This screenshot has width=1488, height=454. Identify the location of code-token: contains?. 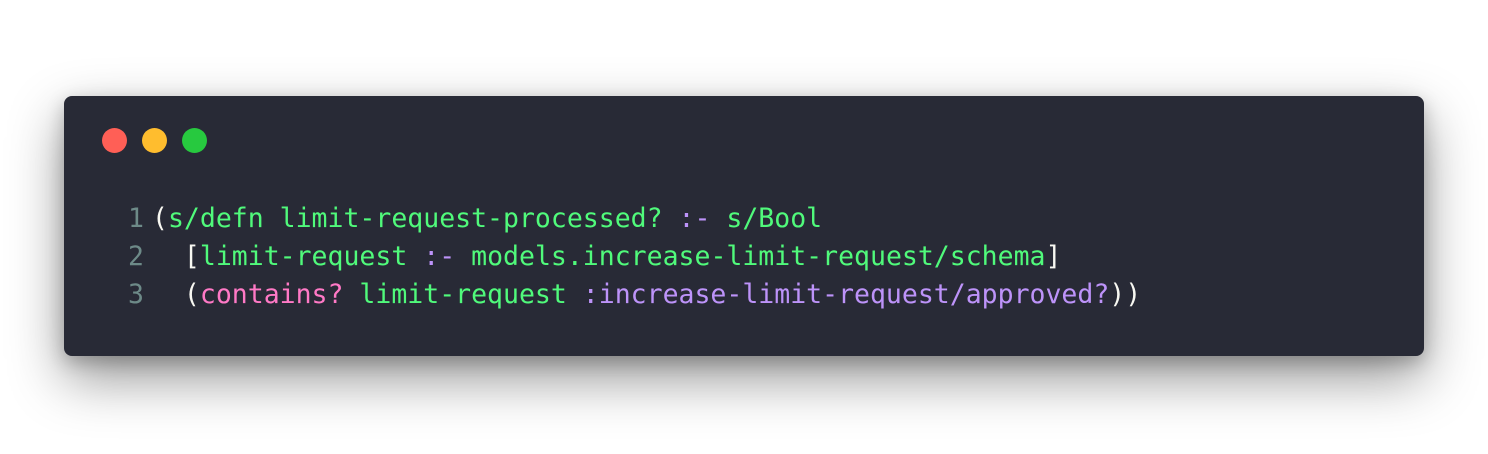
(279, 294).